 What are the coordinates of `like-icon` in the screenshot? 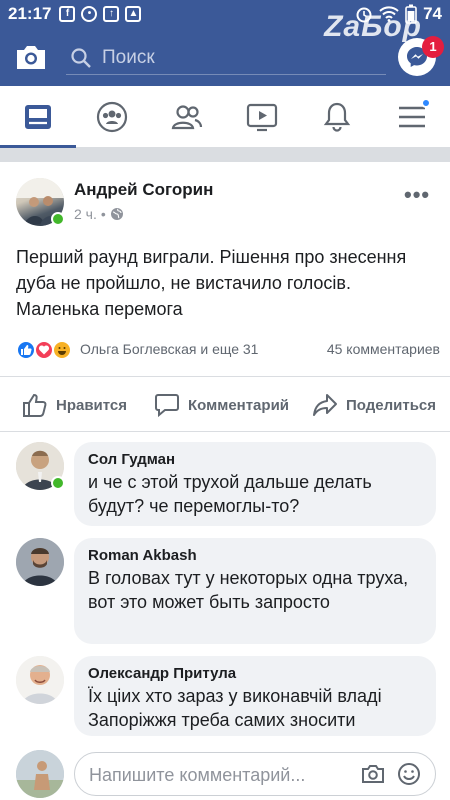 It's located at (35, 405).